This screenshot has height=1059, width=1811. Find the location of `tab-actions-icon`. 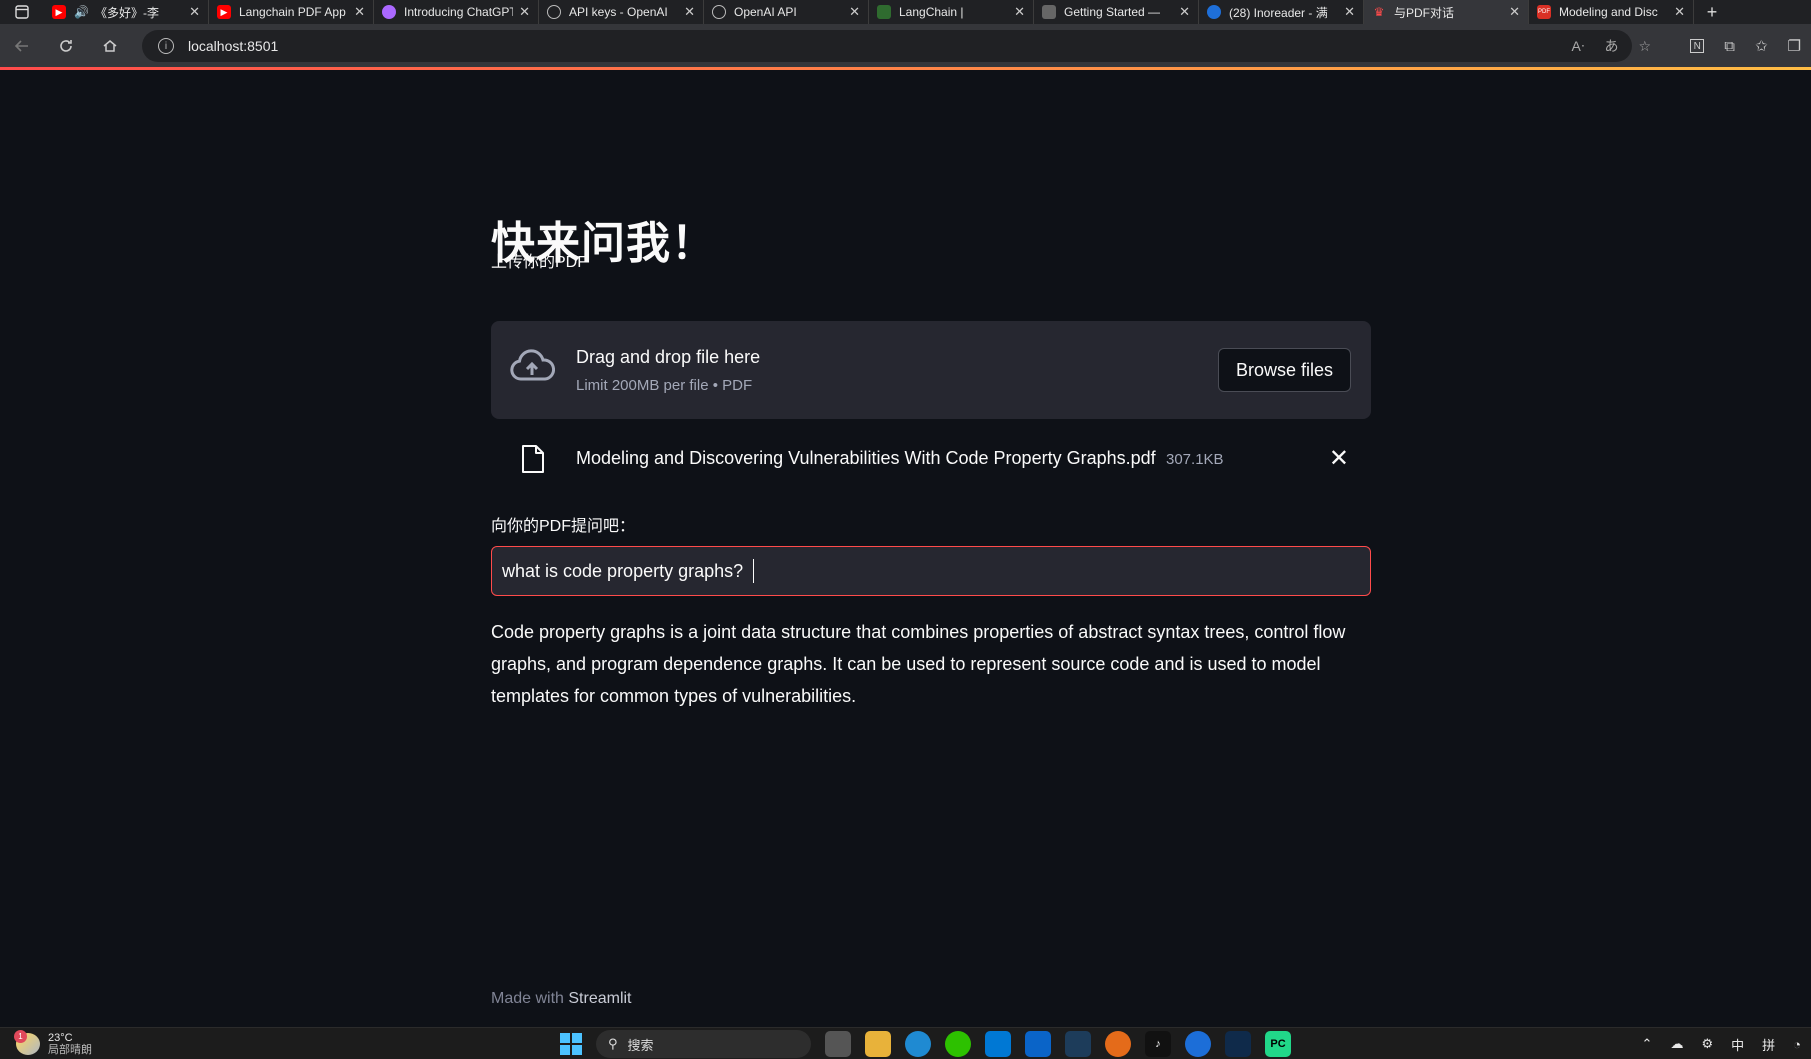

tab-actions-icon is located at coordinates (22, 12).